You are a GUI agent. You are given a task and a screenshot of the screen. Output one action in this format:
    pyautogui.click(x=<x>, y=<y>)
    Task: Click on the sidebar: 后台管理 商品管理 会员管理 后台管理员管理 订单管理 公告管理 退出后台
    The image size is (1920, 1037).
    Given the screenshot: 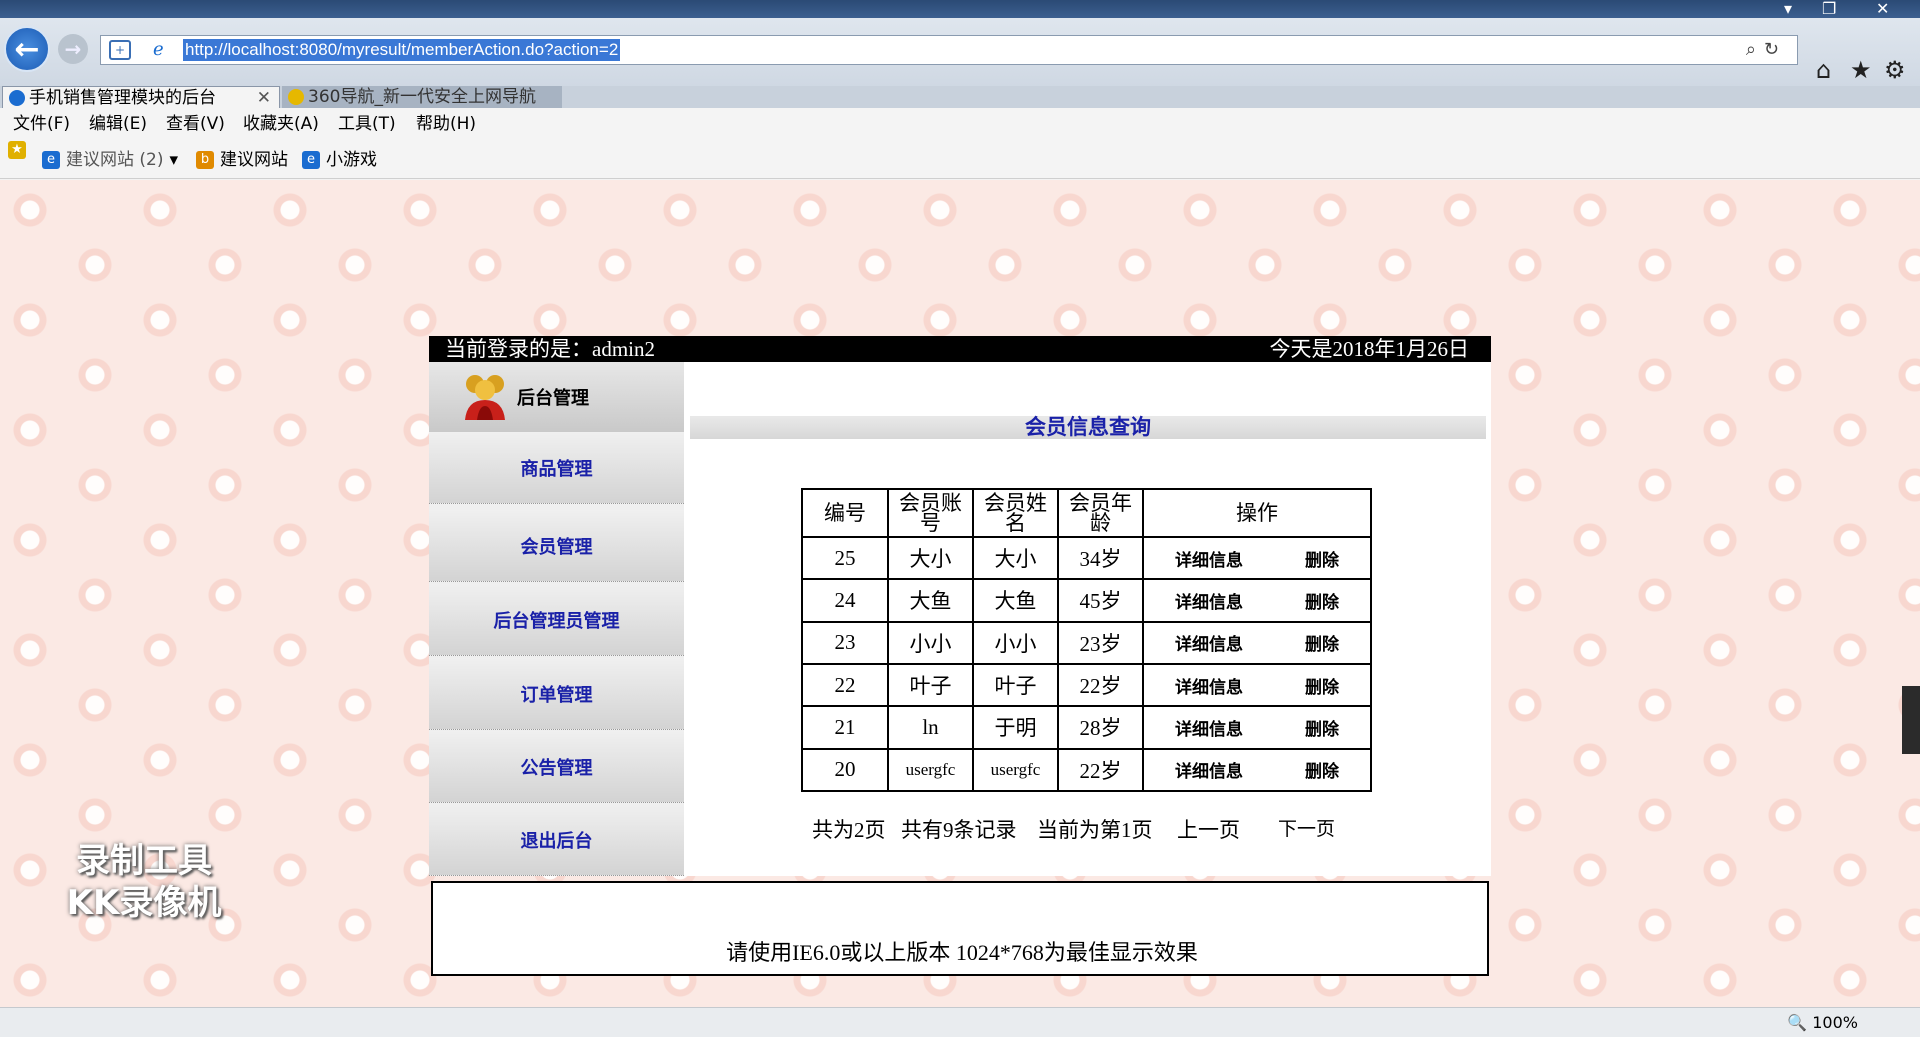 What is the action you would take?
    pyautogui.click(x=556, y=619)
    